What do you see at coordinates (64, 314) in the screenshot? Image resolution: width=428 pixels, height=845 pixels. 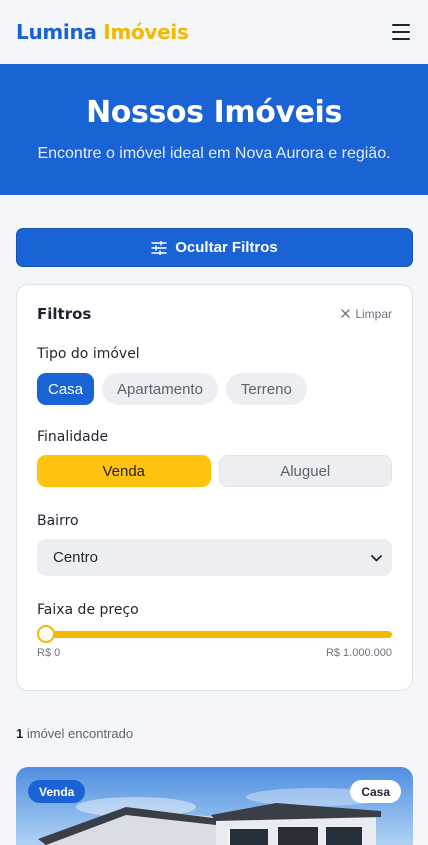 I see `filters-title: Filtros` at bounding box center [64, 314].